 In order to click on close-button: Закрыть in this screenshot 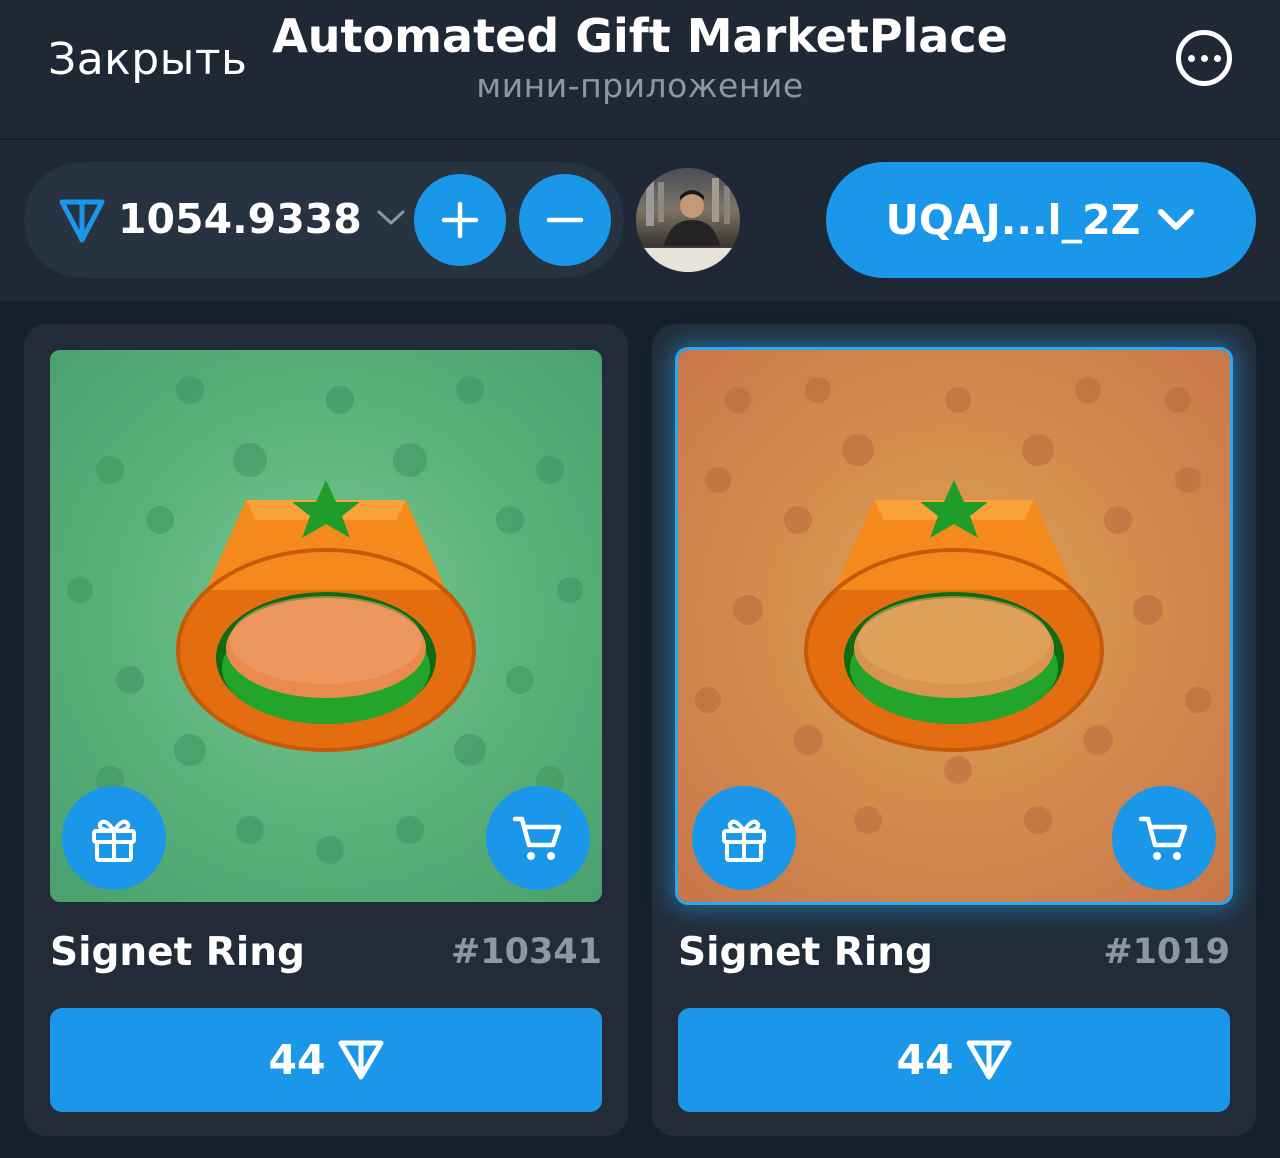, I will do `click(147, 59)`.